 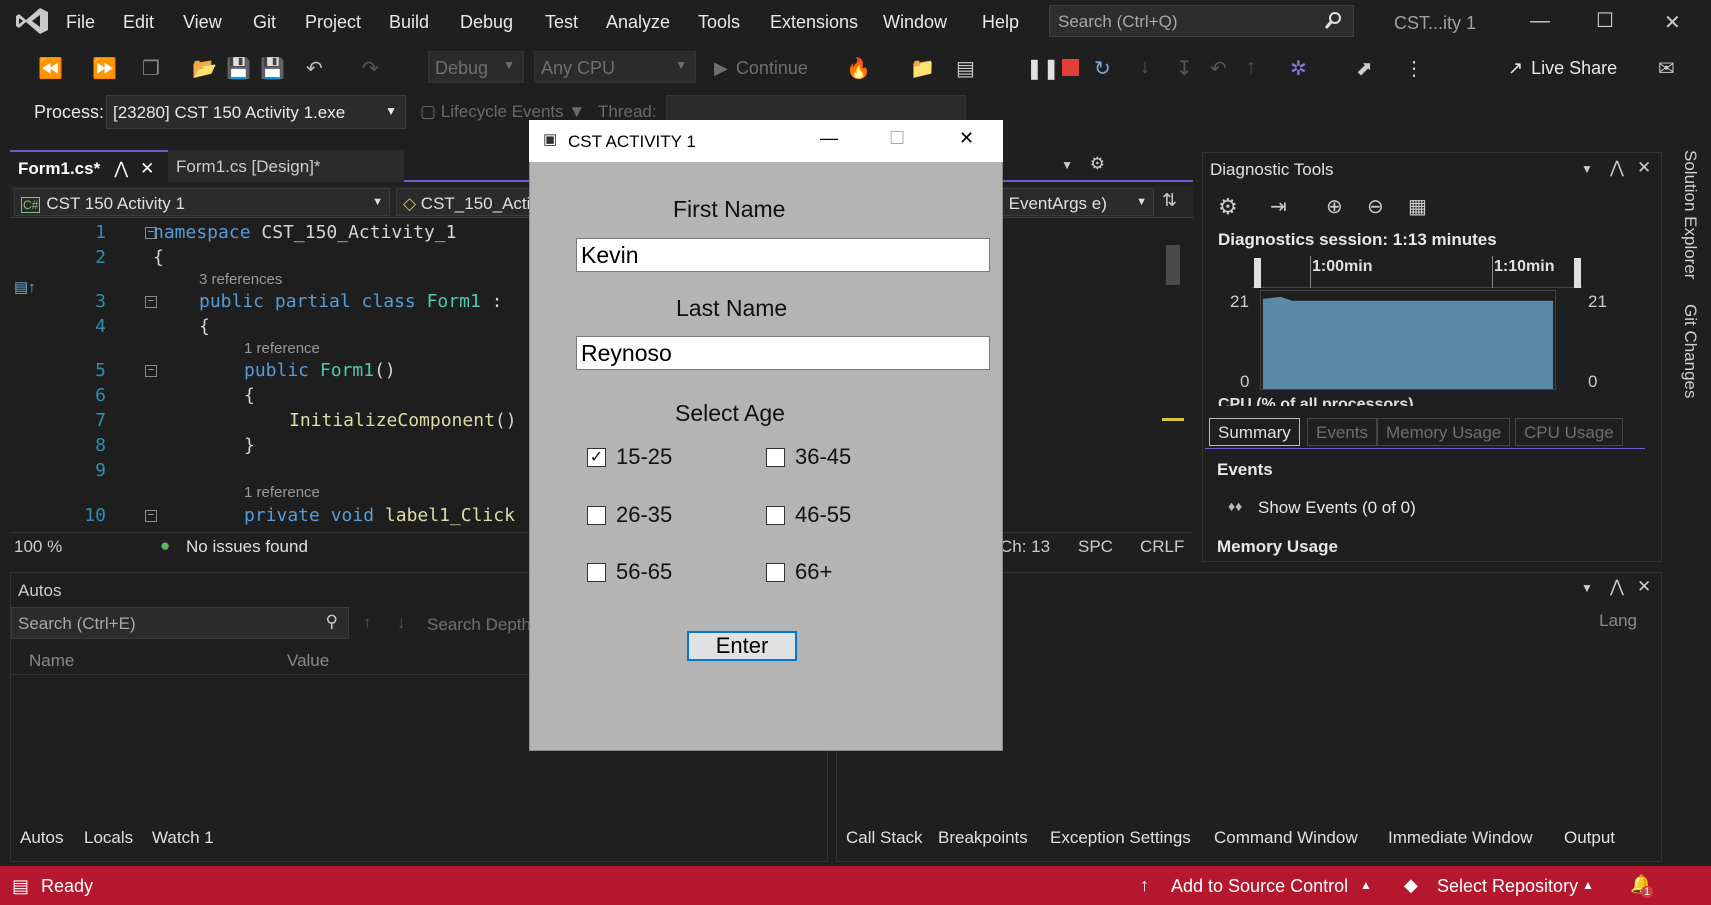 What do you see at coordinates (638, 22) in the screenshot?
I see `menu-item-analyze: Analyze` at bounding box center [638, 22].